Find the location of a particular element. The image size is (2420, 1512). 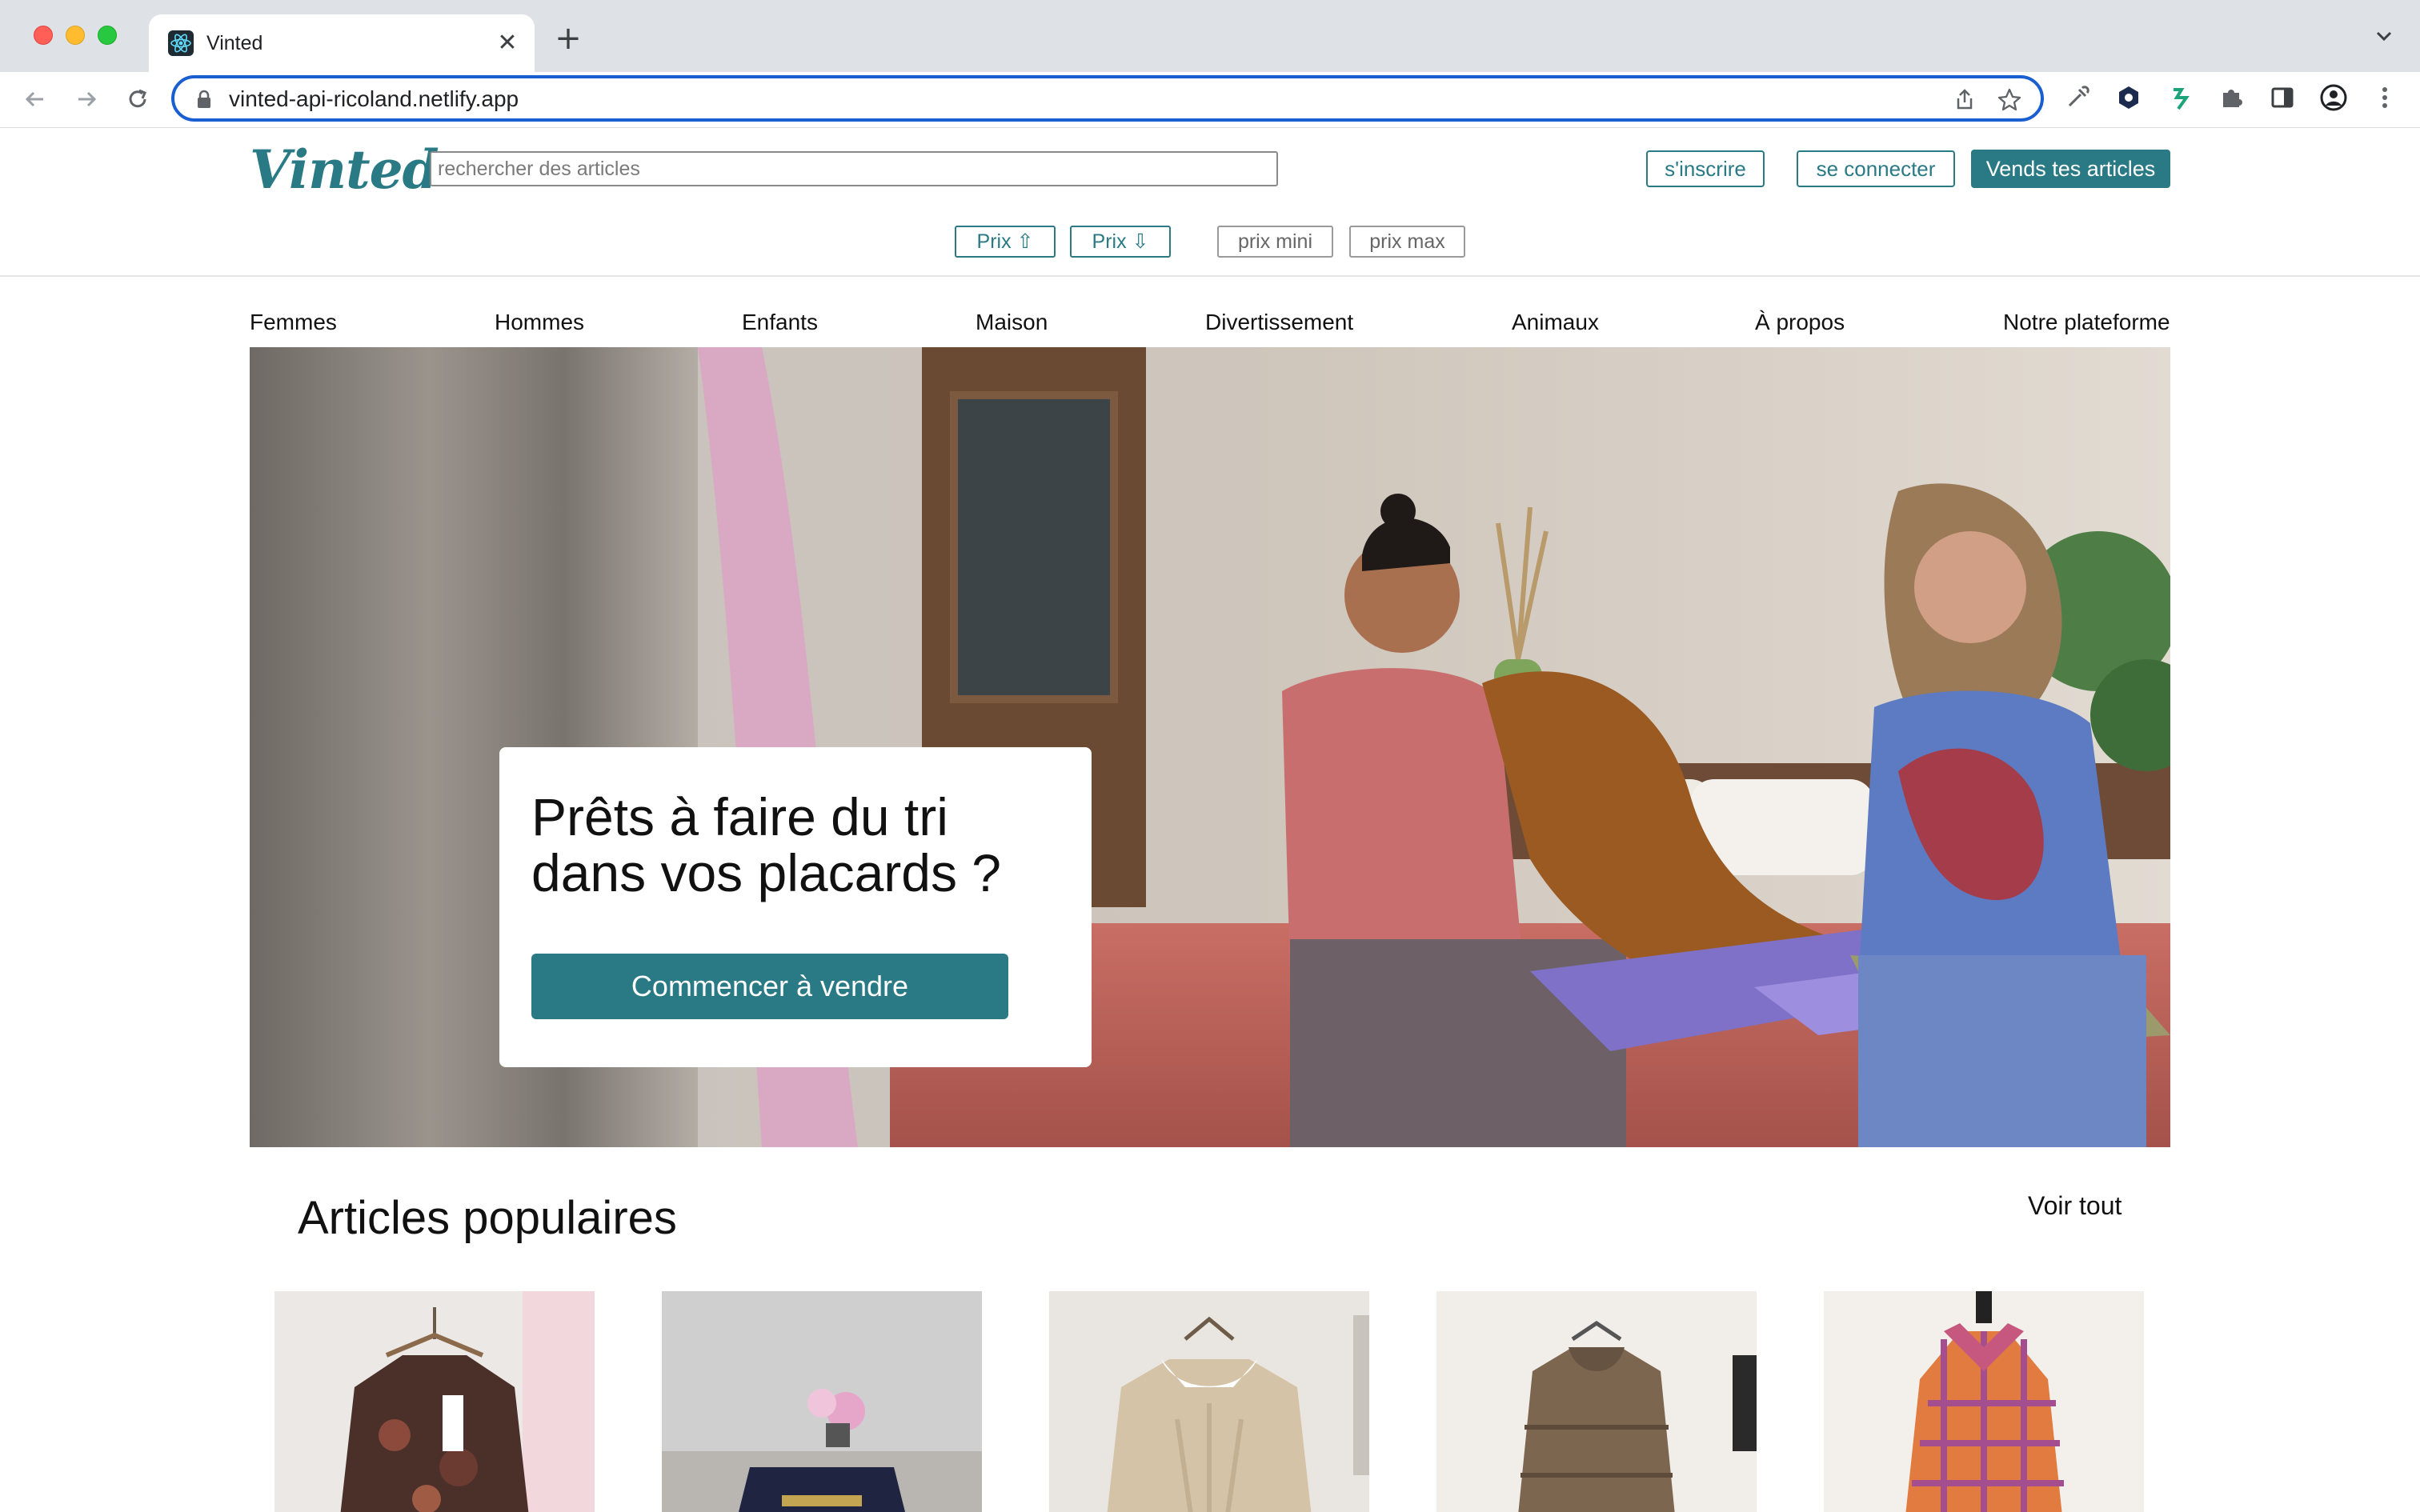

price-max-input: prix max is located at coordinates (1407, 242).